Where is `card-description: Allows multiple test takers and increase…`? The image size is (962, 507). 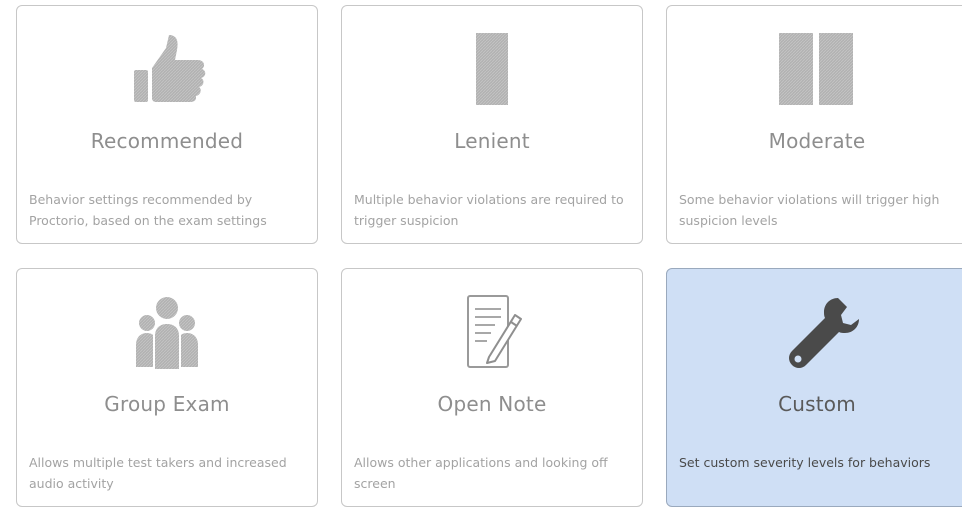
card-description: Allows multiple test takers and increase… is located at coordinates (158, 473).